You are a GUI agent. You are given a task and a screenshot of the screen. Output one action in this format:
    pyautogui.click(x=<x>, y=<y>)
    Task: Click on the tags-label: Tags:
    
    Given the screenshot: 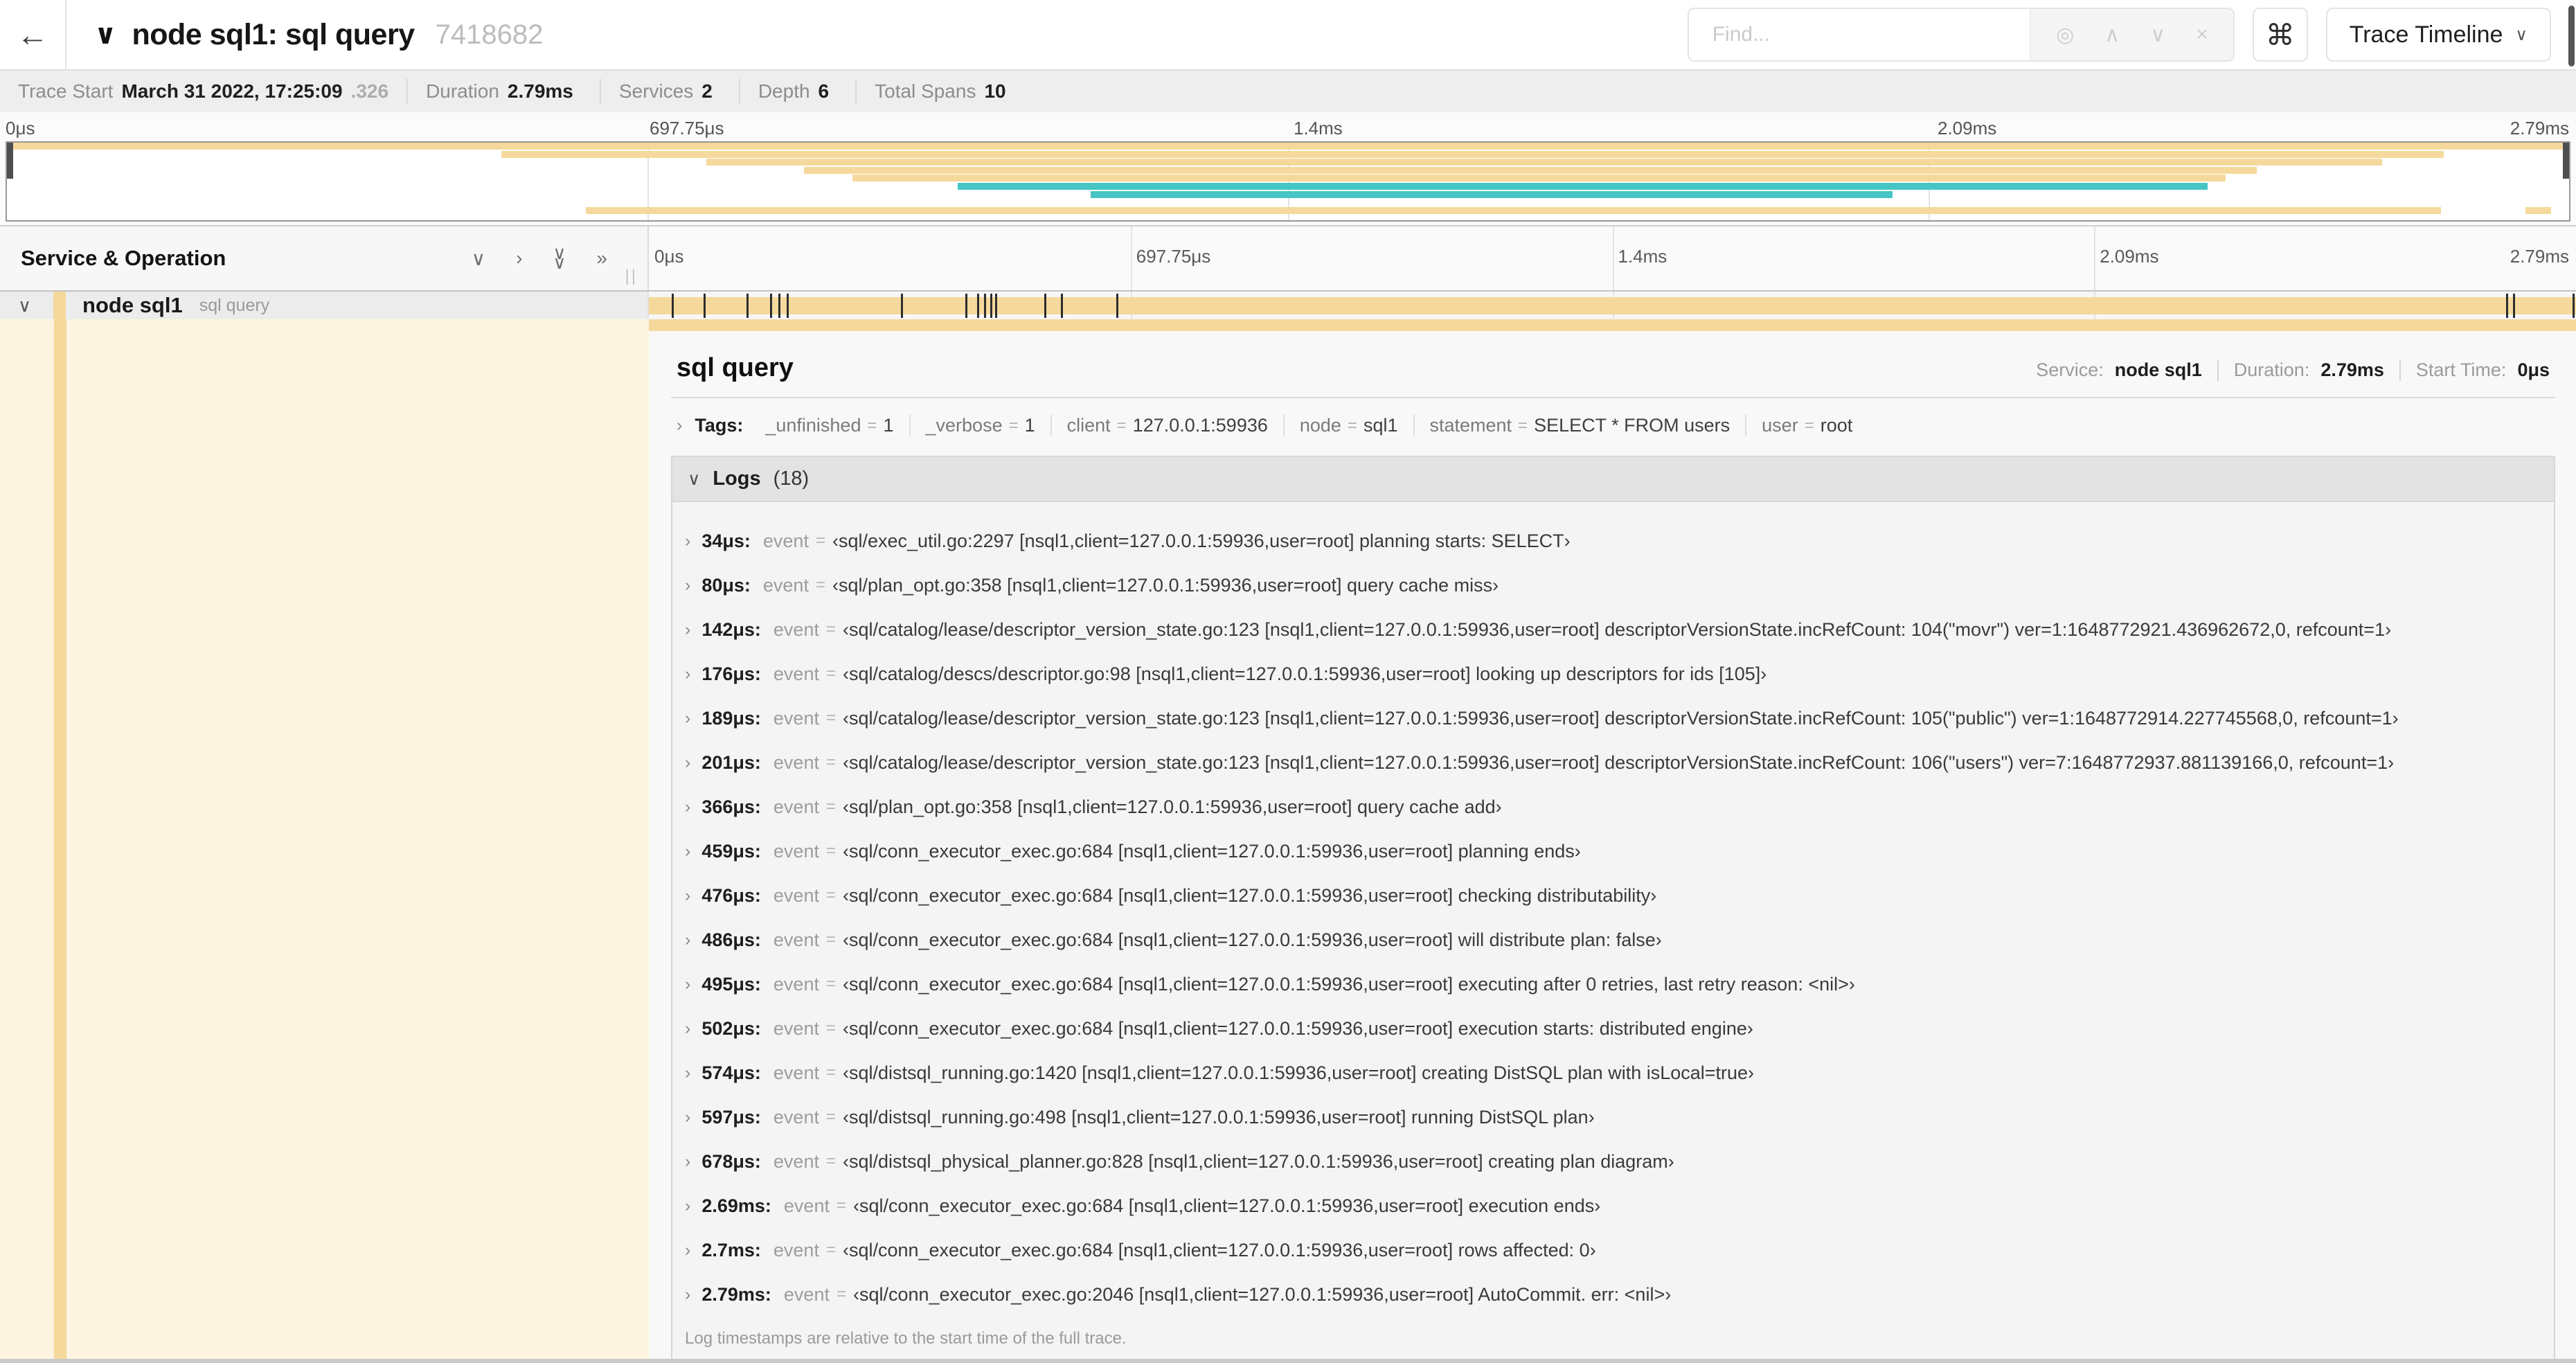 What is the action you would take?
    pyautogui.click(x=719, y=425)
    